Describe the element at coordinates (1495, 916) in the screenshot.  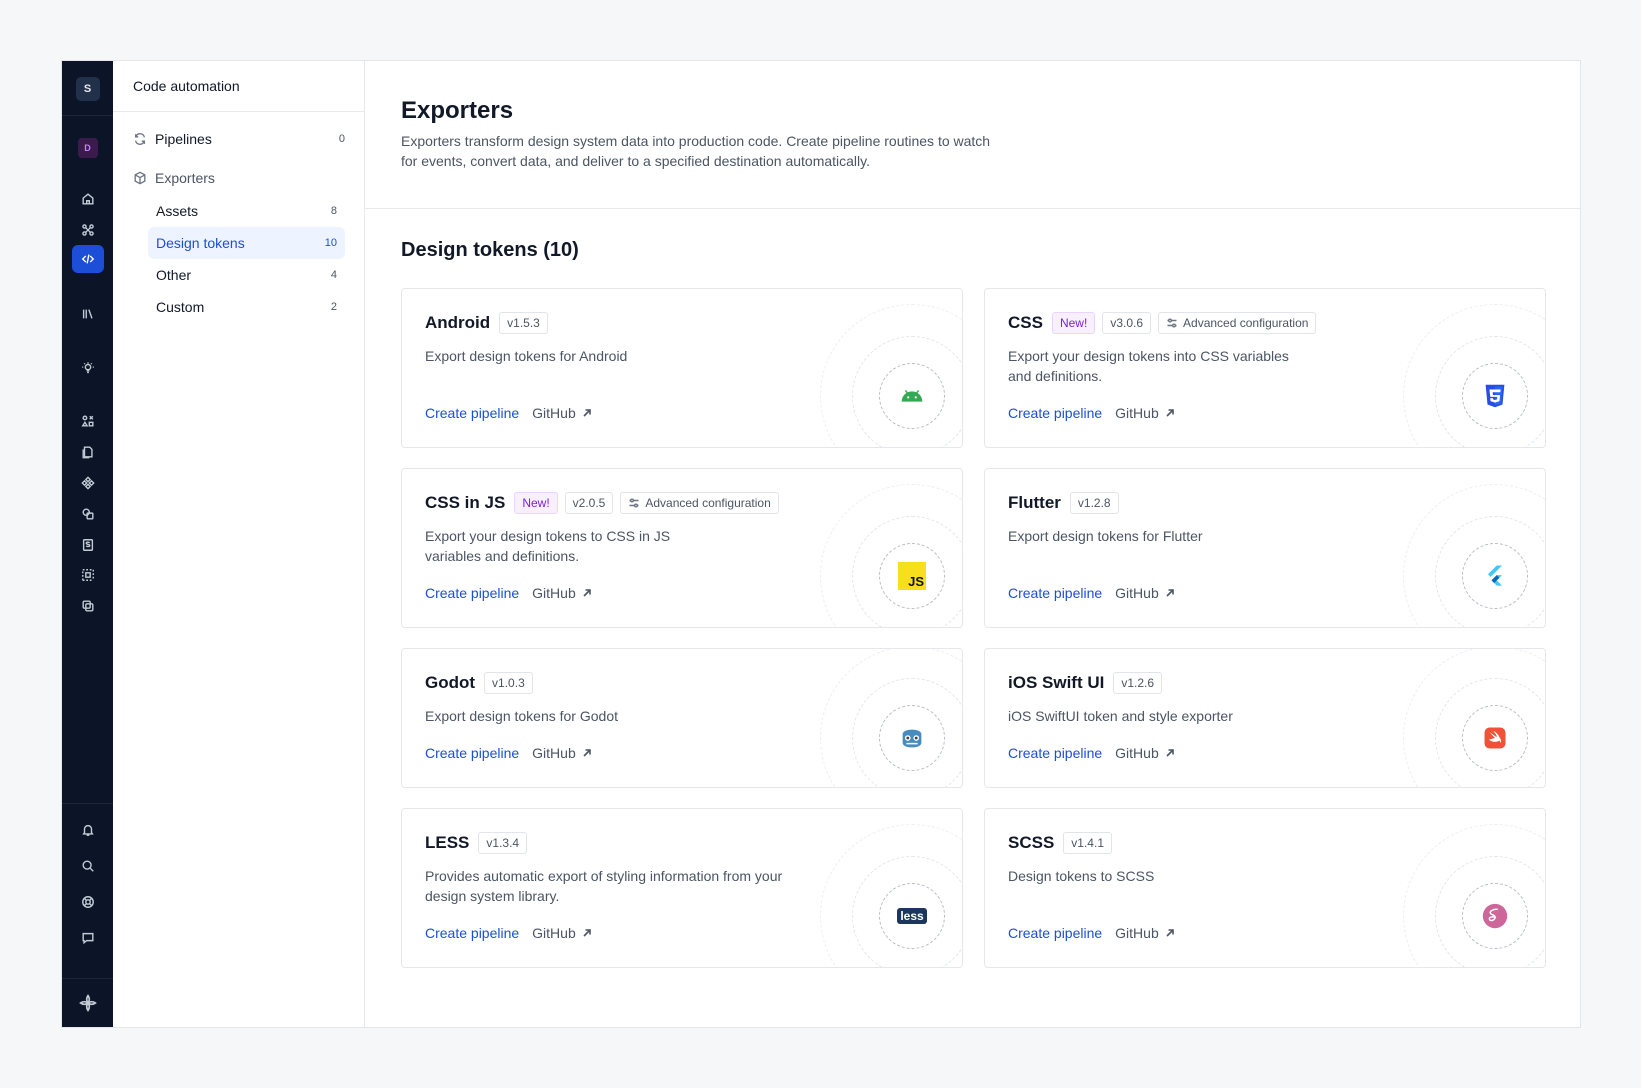
I see `sass-icon` at that location.